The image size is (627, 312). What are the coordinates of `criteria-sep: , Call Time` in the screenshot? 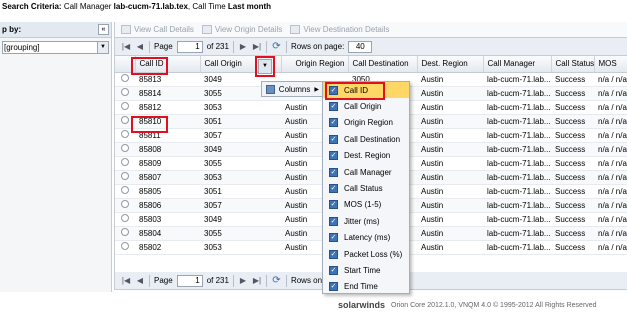 It's located at (206, 6).